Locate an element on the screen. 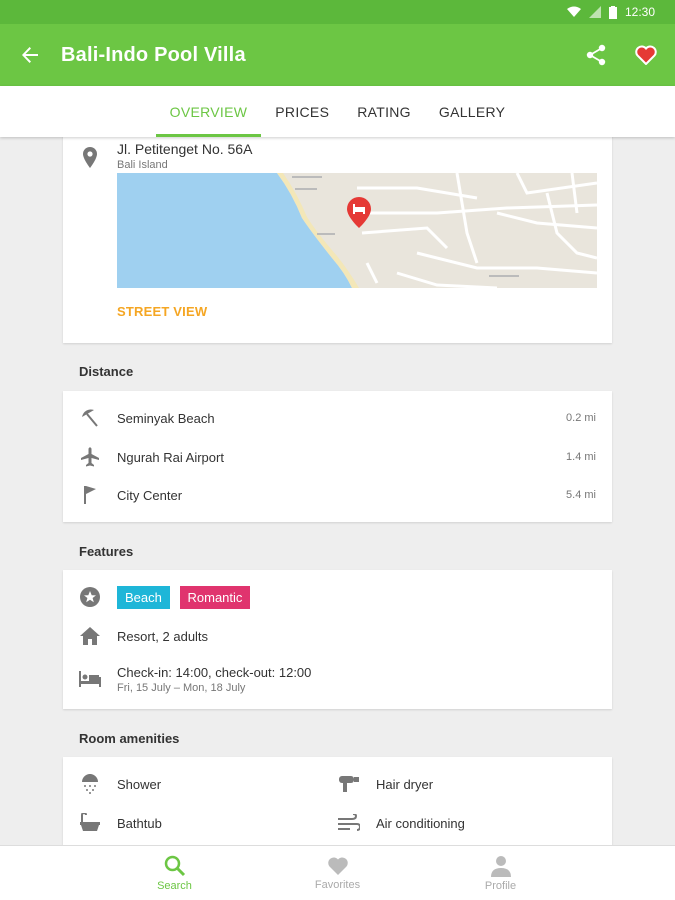  amenity-label: Bathtub is located at coordinates (139, 823).